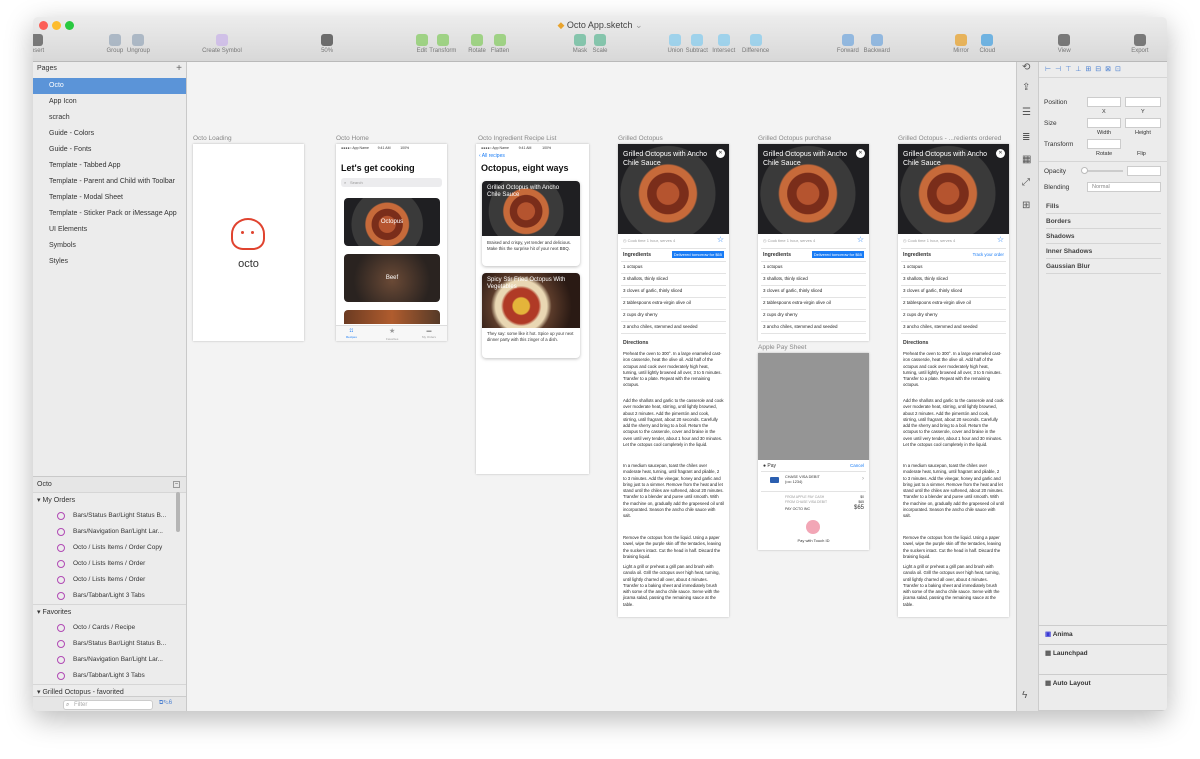 This screenshot has width=1200, height=759. I want to click on touch-id-icon, so click(813, 527).